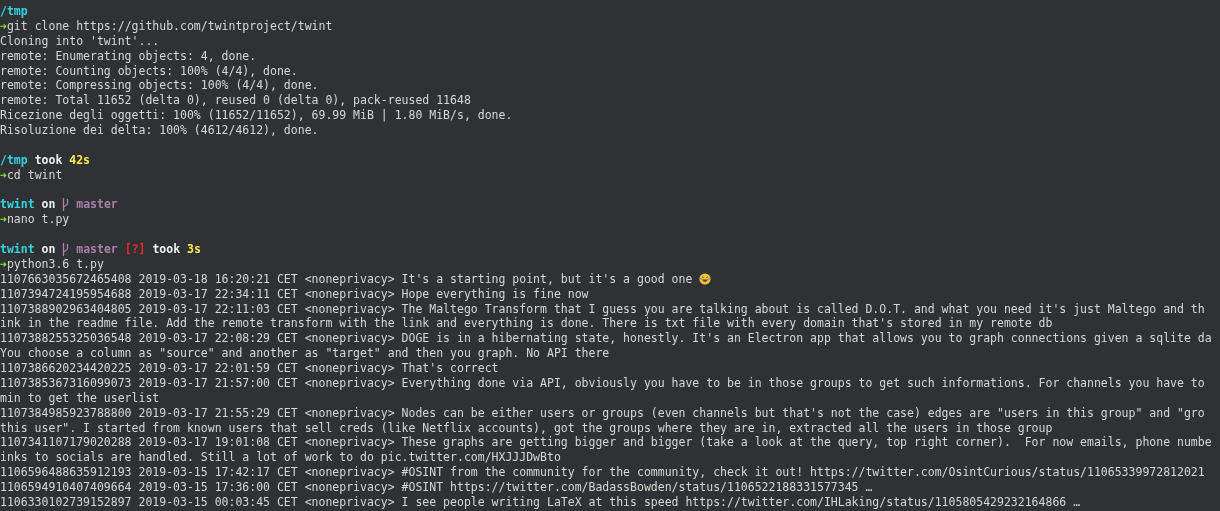 The width and height of the screenshot is (1220, 511). What do you see at coordinates (602, 383) in the screenshot?
I see `output-line: 1107385367316099073 2019-03-17 21:57:00 CET <noneprivacy> Everything done via API, obviously you have to be in those groups to get such informations. For channels you have to` at bounding box center [602, 383].